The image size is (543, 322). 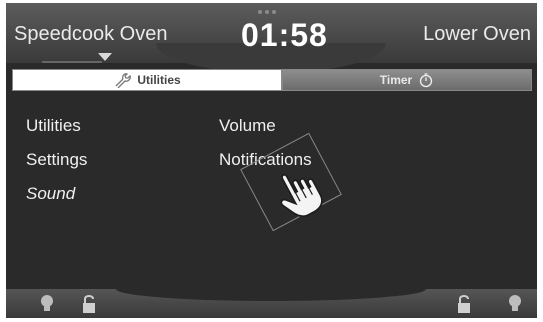 I want to click on clock-display: 01:58, so click(x=284, y=35).